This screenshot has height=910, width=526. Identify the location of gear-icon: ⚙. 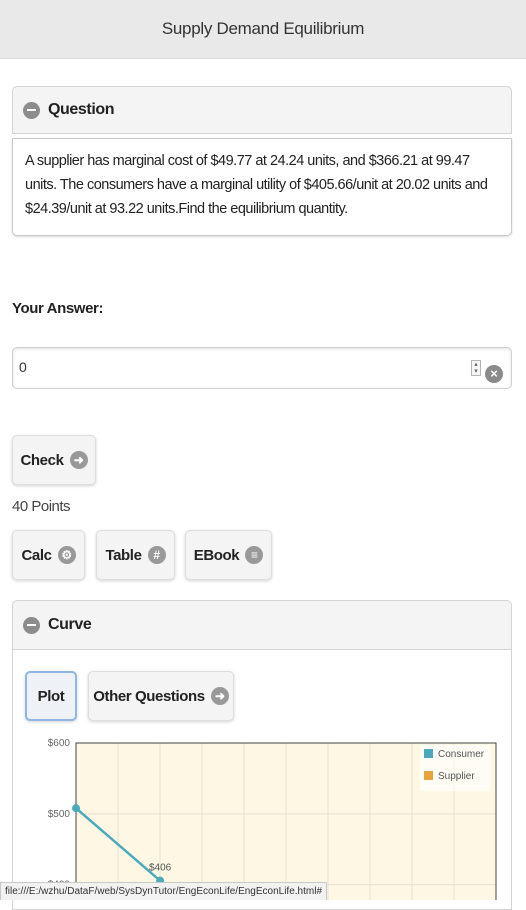
(66, 555).